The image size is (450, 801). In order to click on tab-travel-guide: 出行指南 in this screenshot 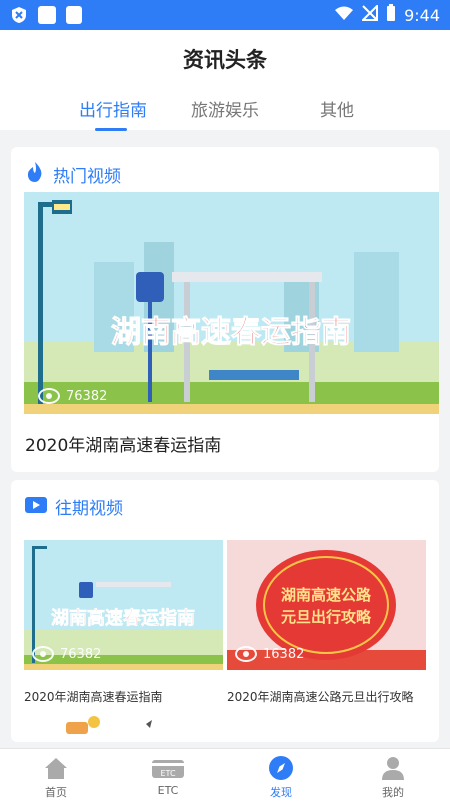, I will do `click(113, 108)`.